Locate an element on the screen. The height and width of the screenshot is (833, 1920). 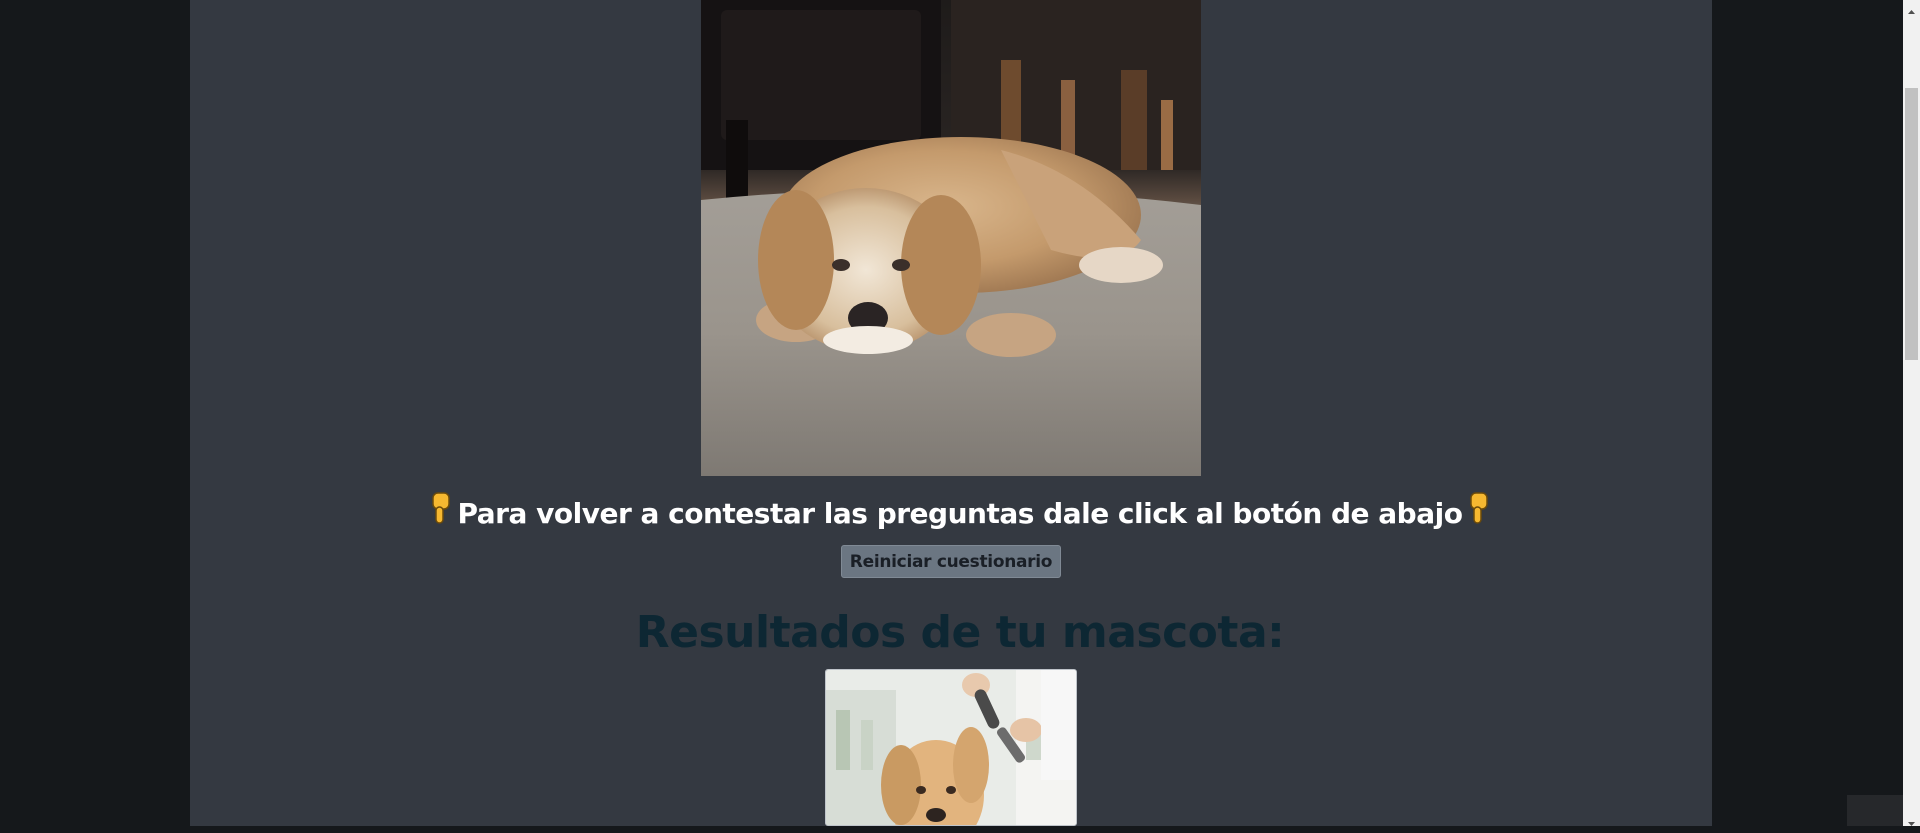
sad-dog-photo is located at coordinates (951, 238).